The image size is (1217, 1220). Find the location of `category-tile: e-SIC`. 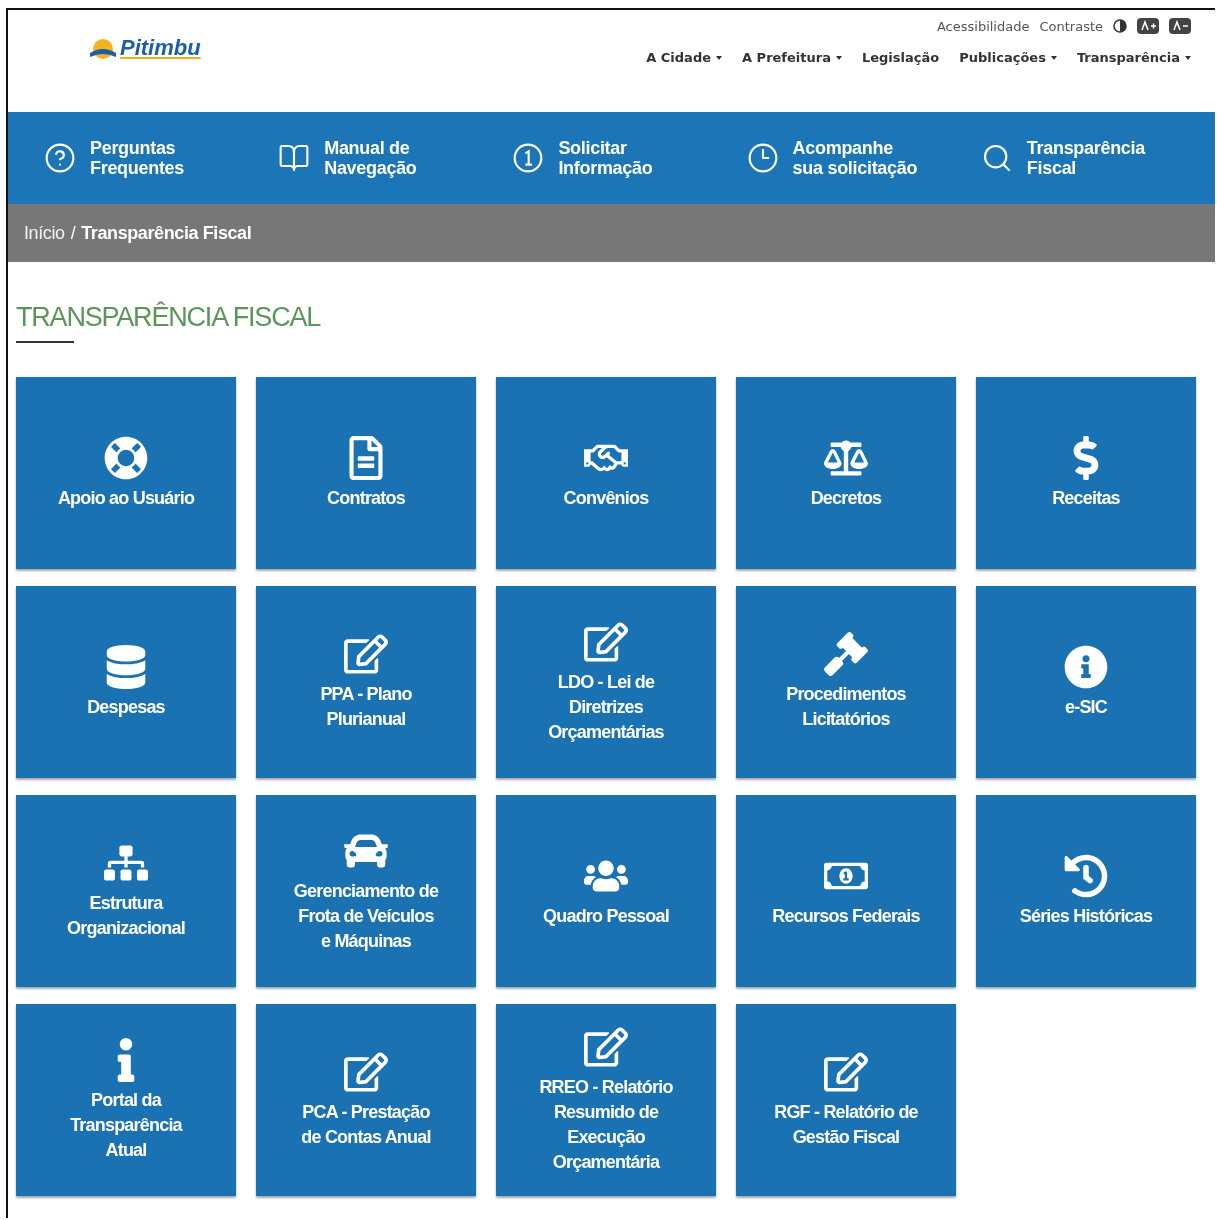

category-tile: e-SIC is located at coordinates (1086, 682).